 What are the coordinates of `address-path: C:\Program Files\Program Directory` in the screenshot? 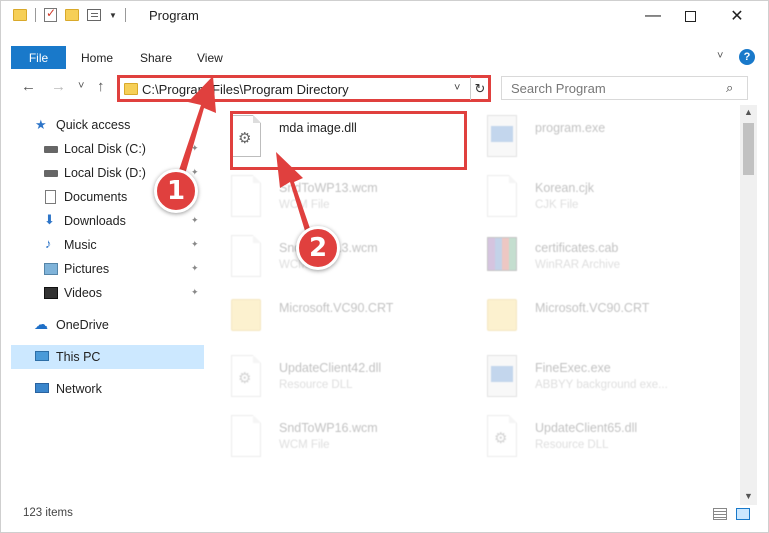 It's located at (245, 89).